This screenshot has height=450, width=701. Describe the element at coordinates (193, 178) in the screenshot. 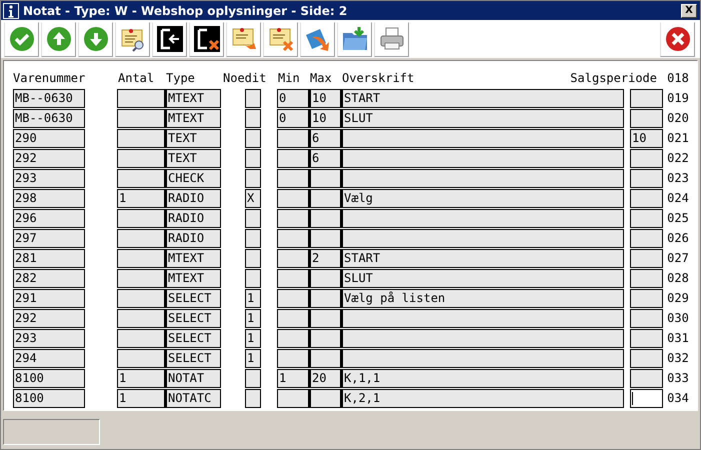

I see `input-field: CHECK` at that location.